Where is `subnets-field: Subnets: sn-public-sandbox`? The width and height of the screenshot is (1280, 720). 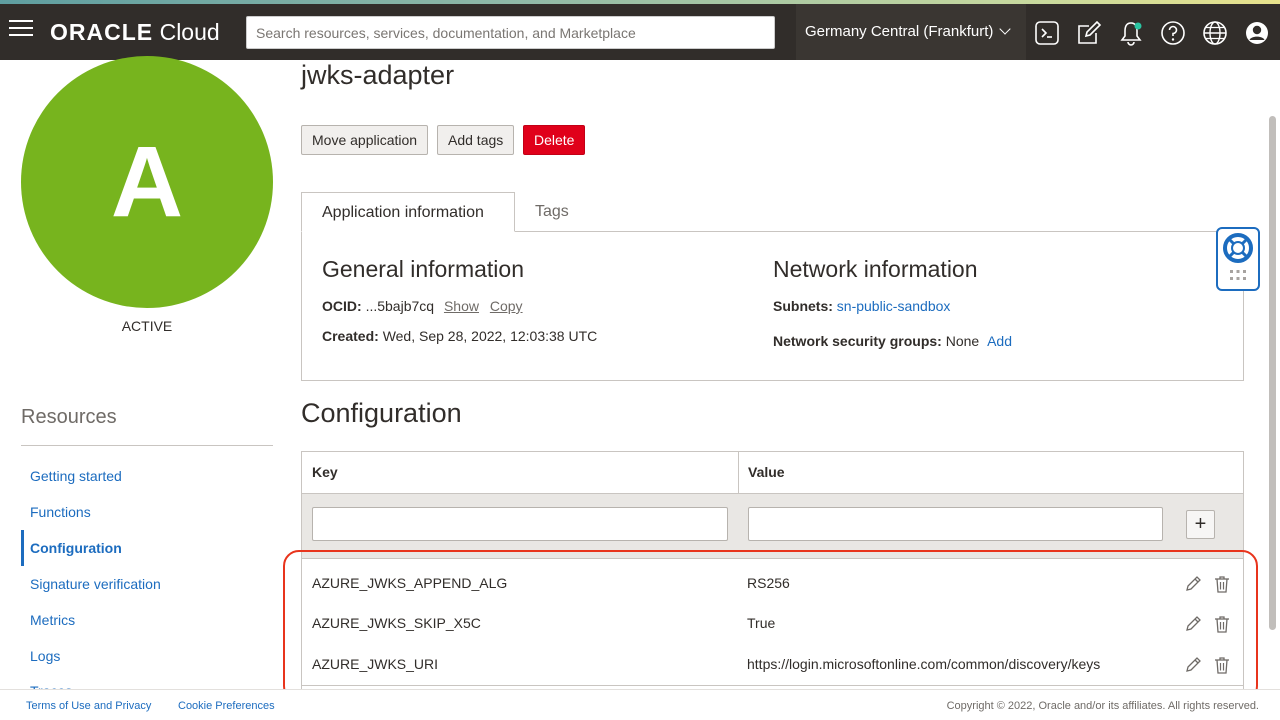
subnets-field: Subnets: sn-public-sandbox is located at coordinates (861, 306).